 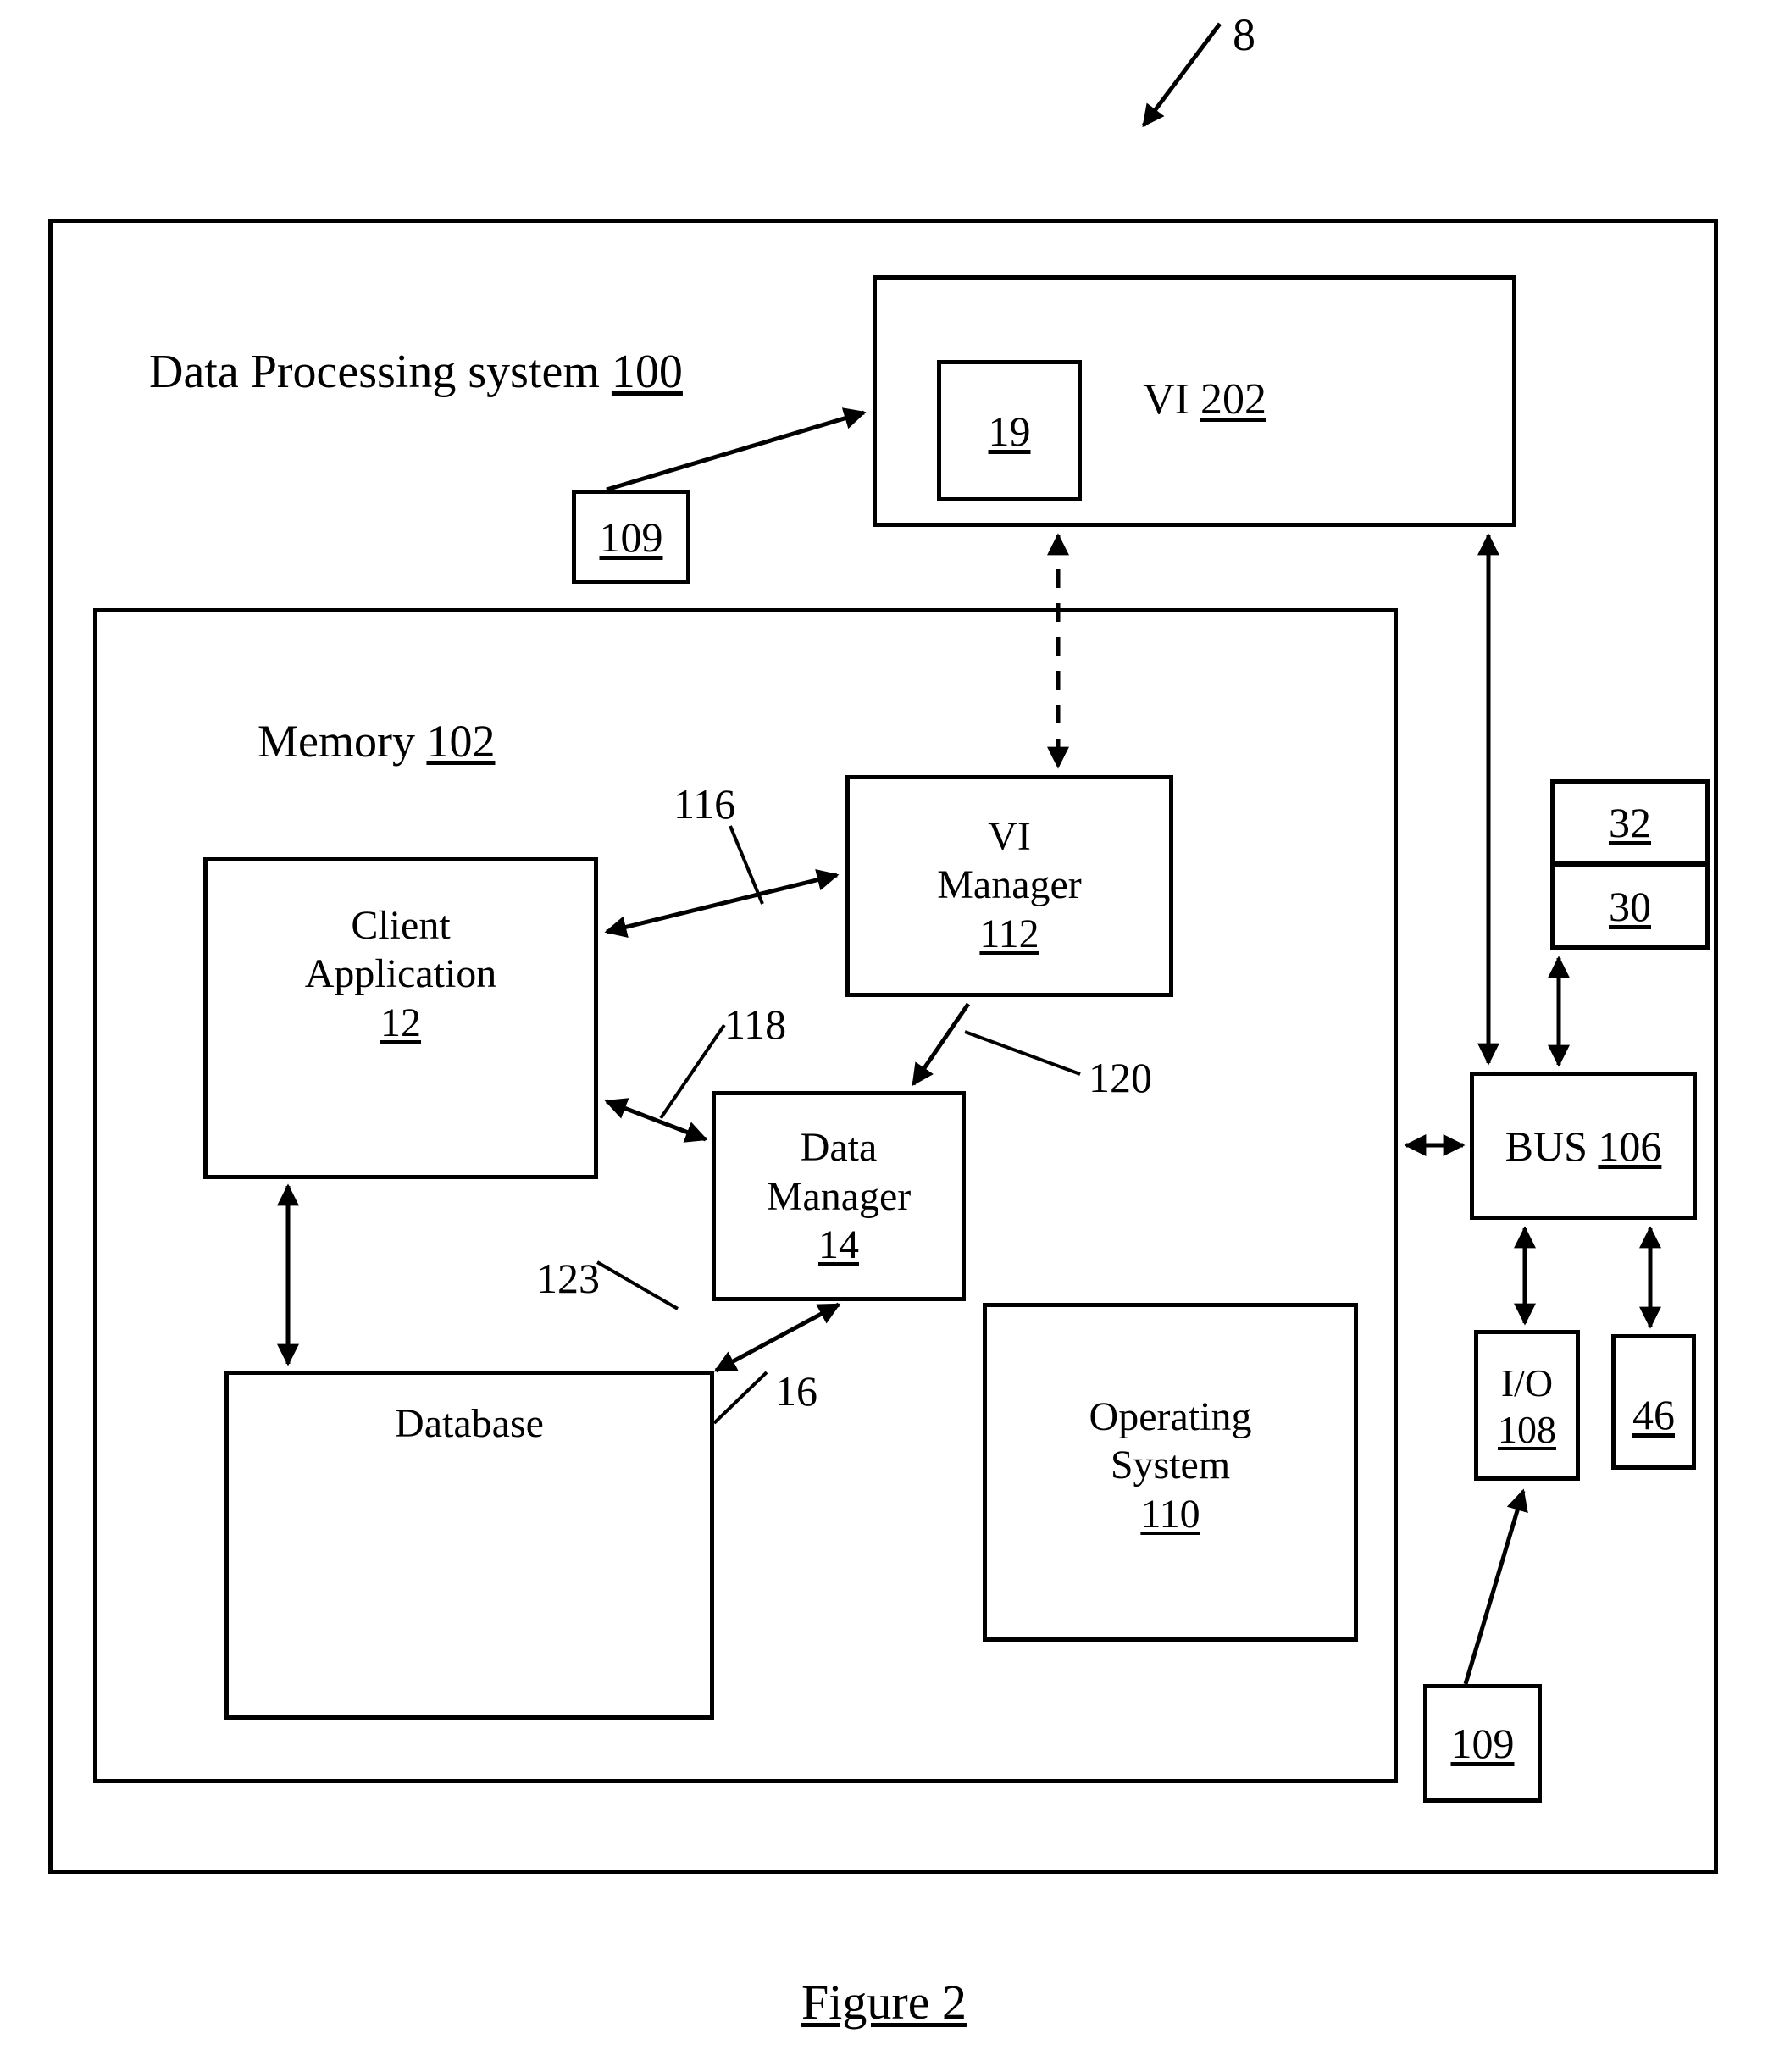 I want to click on client-application-label: Client Application 12, so click(x=401, y=974).